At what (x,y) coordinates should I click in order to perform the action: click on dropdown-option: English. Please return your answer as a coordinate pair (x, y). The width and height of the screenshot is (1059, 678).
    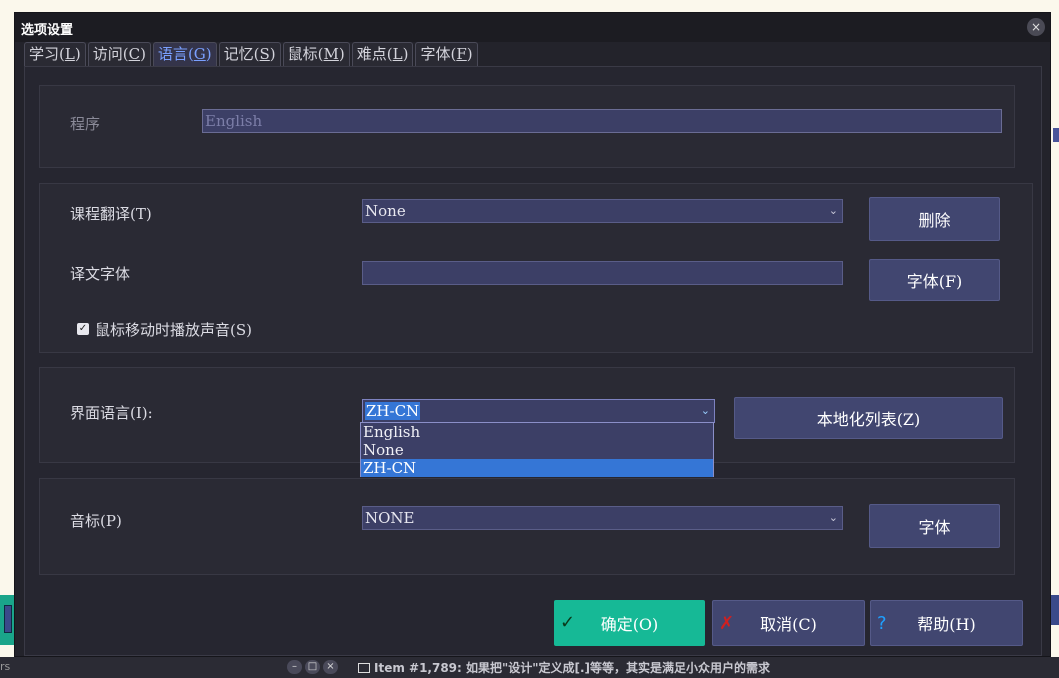
    Looking at the image, I should click on (537, 432).